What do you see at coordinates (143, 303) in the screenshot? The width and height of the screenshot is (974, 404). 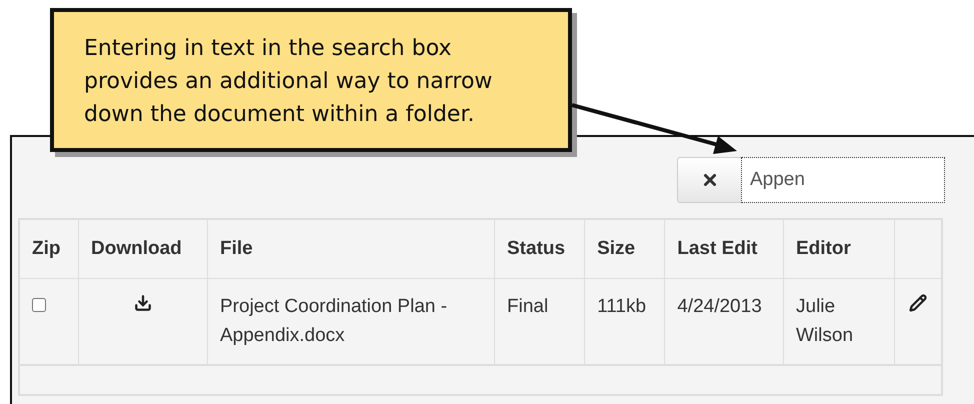 I see `download-icon` at bounding box center [143, 303].